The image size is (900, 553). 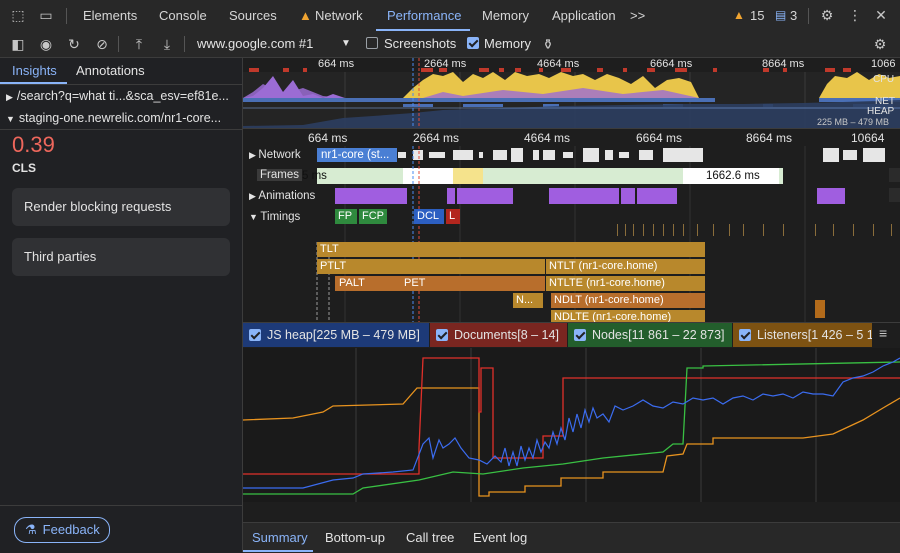 I want to click on timing-bar-ntlte: NTLTE (nr1-core.home), so click(x=625, y=283).